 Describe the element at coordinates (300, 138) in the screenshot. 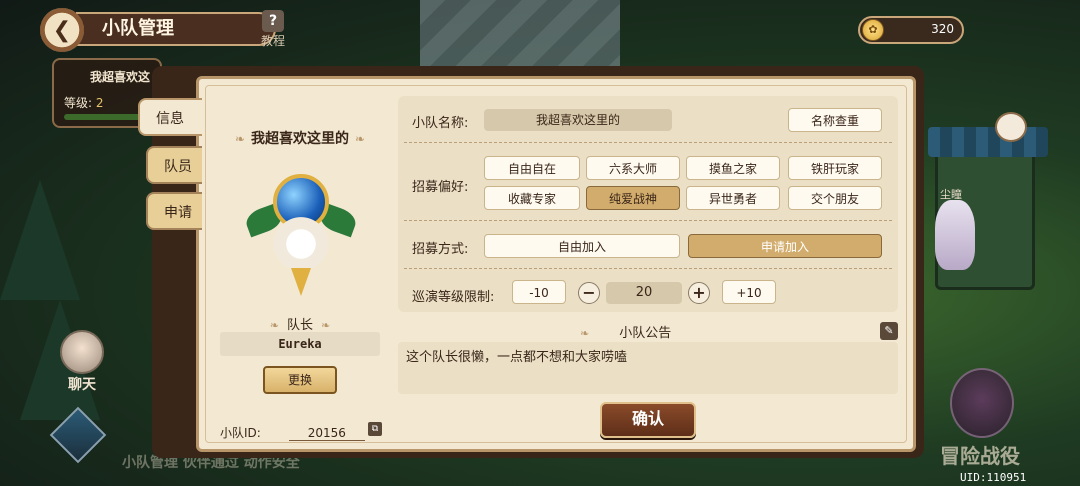

I see `team-name-title: 我超喜欢这里的` at that location.